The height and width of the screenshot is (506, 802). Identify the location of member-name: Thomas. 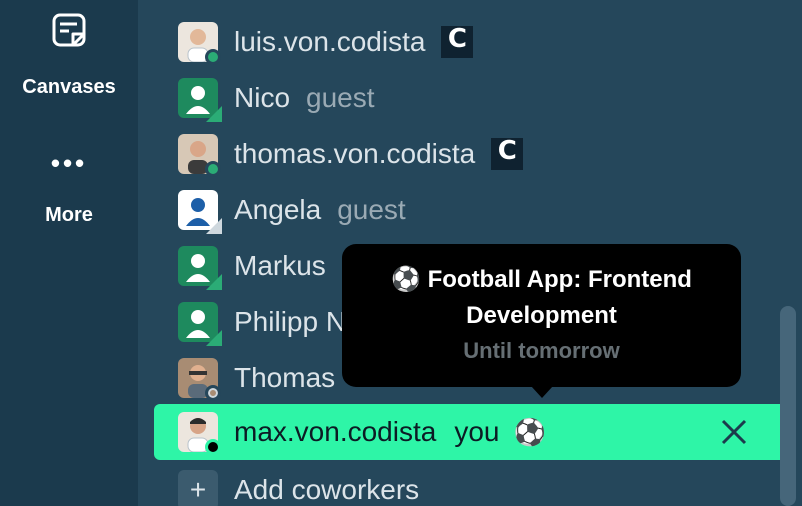
(285, 377).